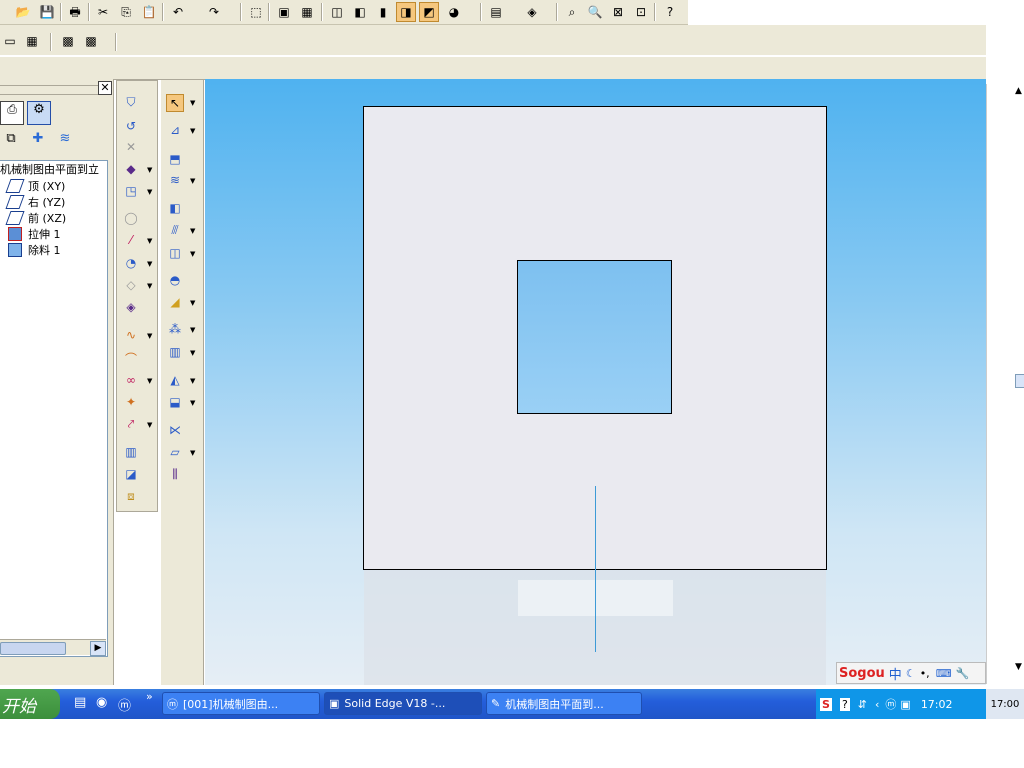 The width and height of the screenshot is (1024, 768). Describe the element at coordinates (30, 704) in the screenshot. I see `start-button: 开始` at that location.